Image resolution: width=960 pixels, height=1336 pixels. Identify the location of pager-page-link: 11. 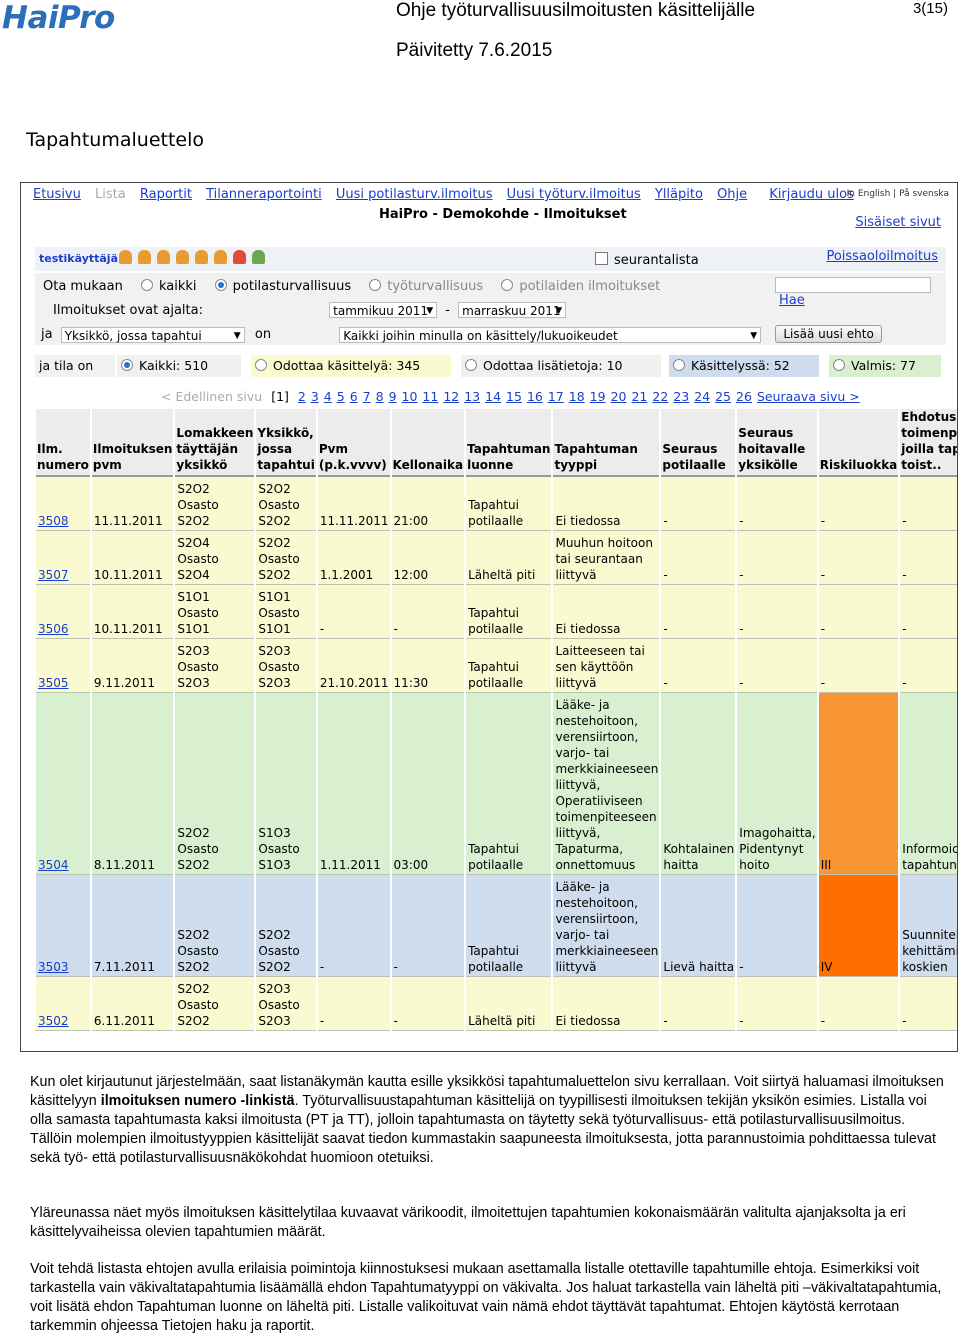
(430, 396).